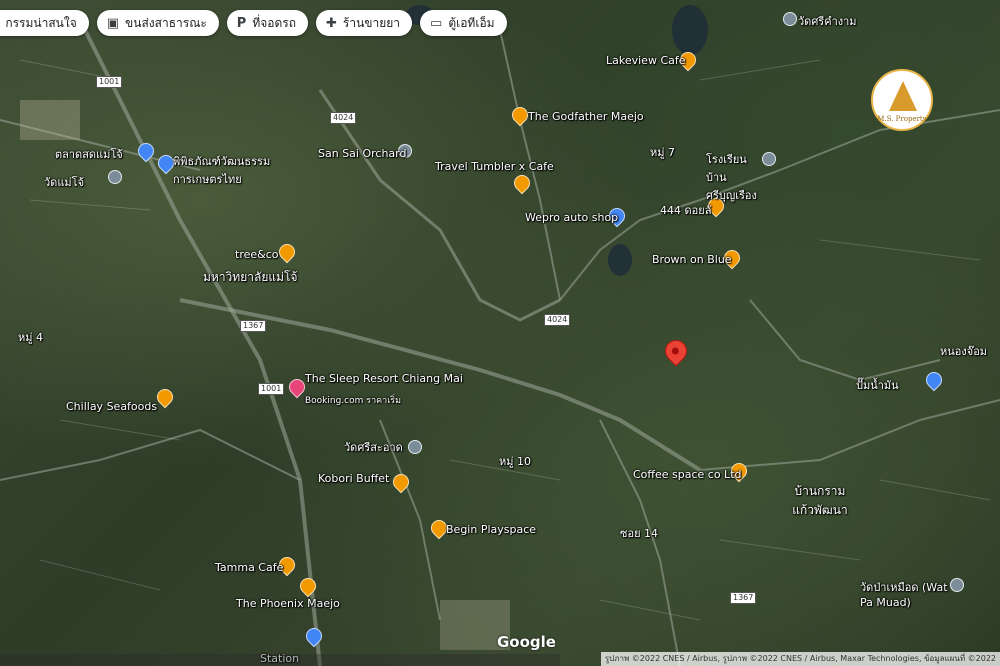 Image resolution: width=1000 pixels, height=666 pixels. I want to click on area-label: หมู่ 7, so click(662, 152).